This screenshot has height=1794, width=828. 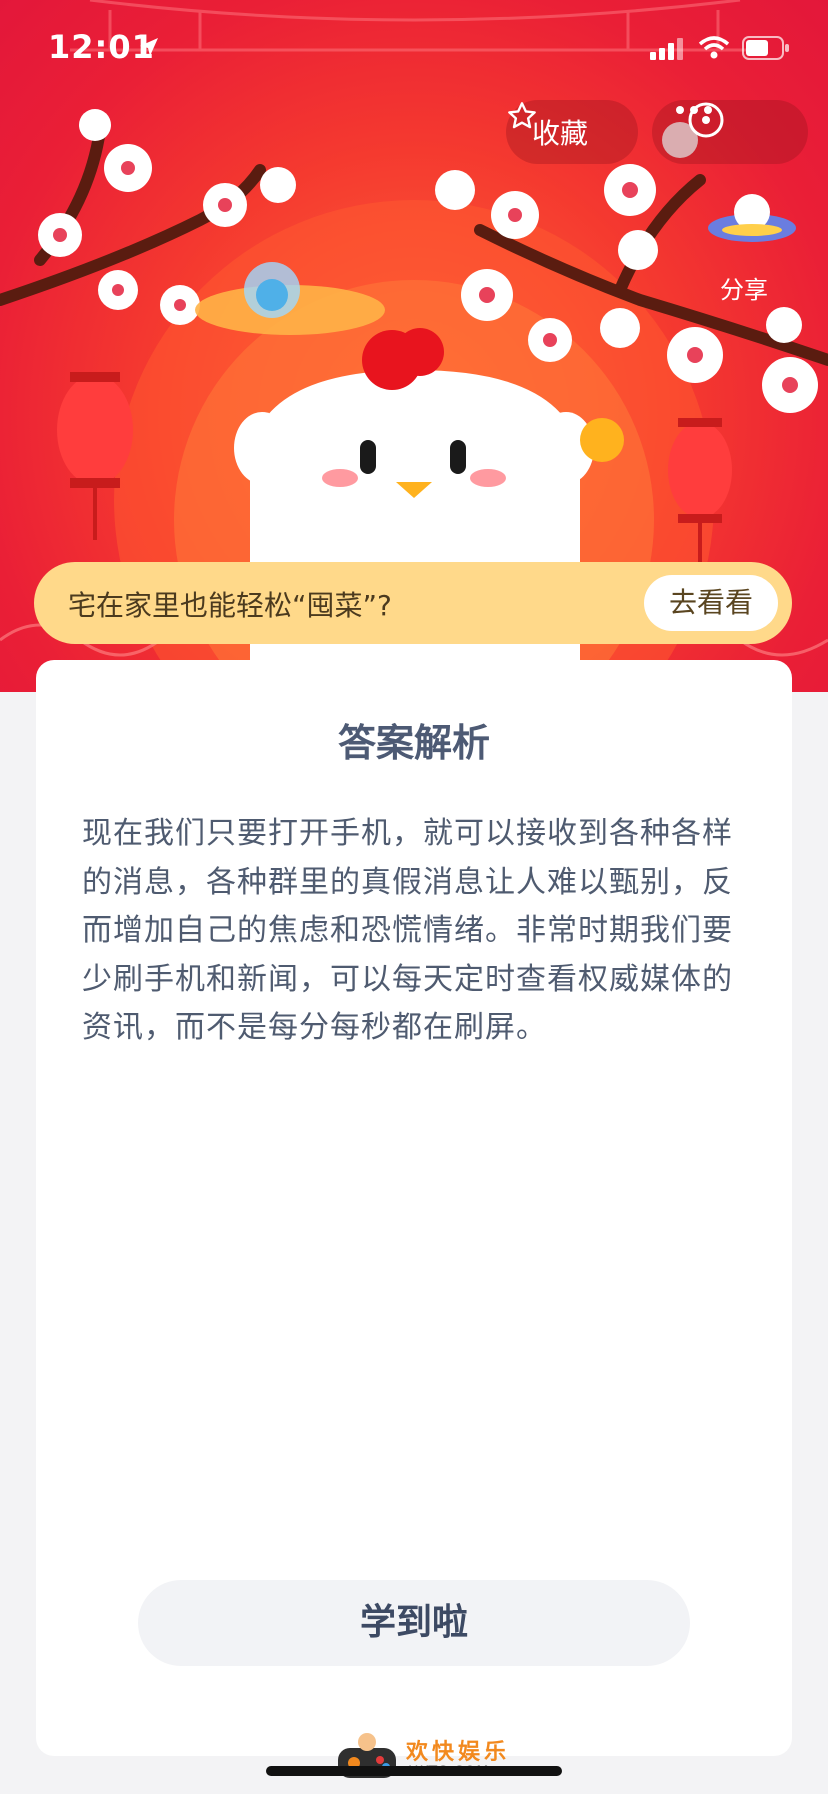 What do you see at coordinates (730, 132) in the screenshot?
I see `capsule-menu` at bounding box center [730, 132].